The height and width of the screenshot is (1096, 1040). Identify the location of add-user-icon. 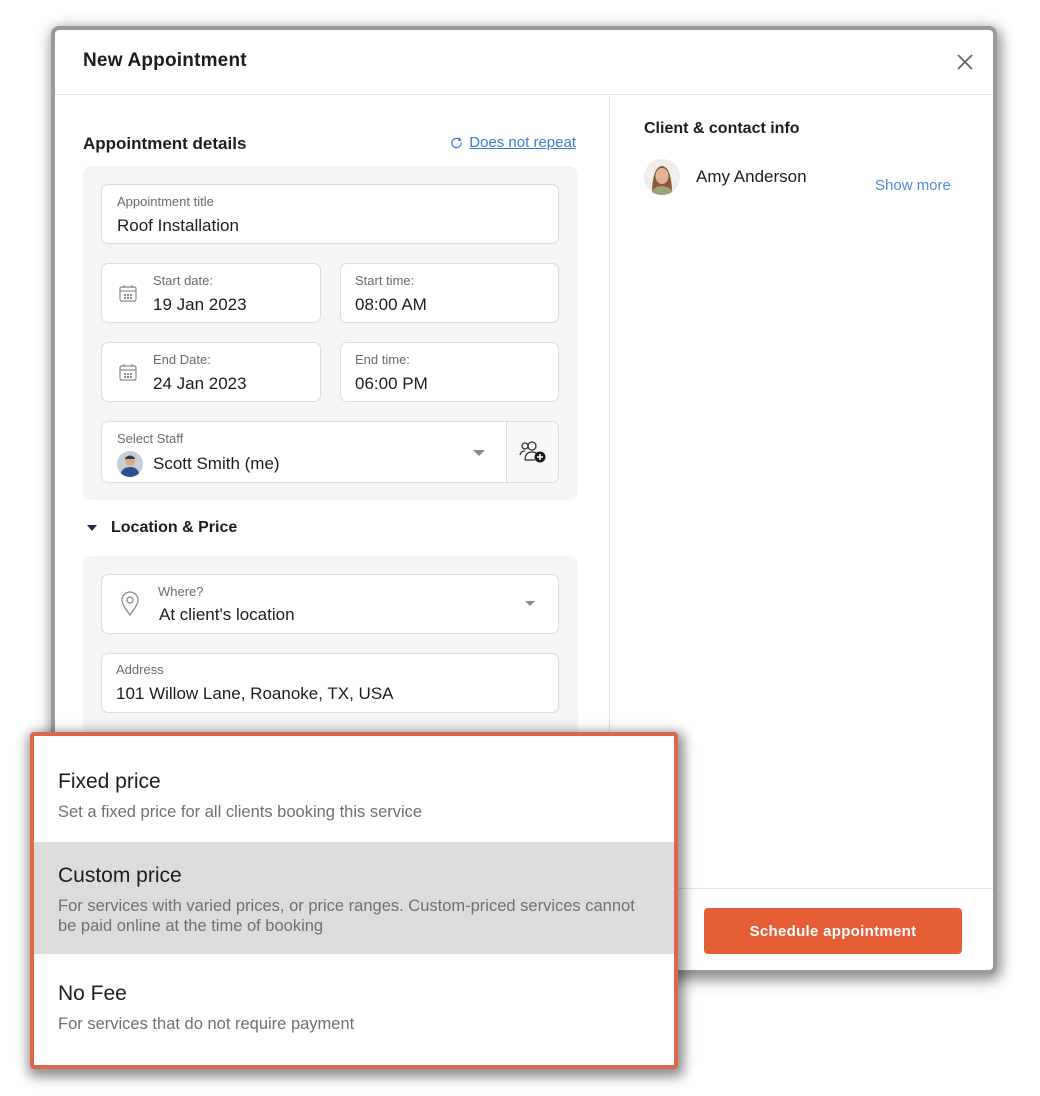
(531, 452).